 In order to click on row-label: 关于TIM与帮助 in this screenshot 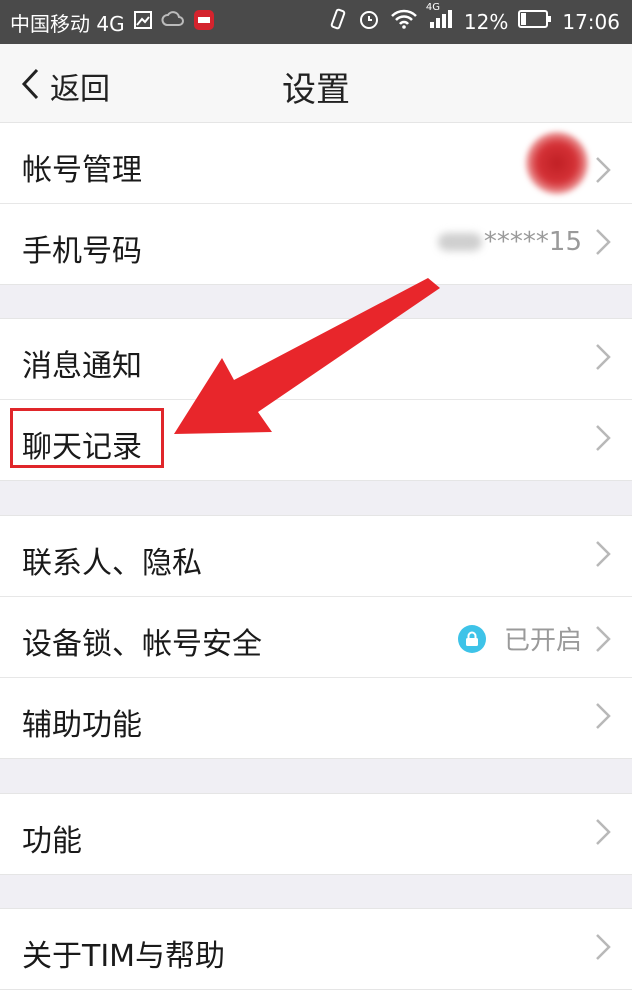, I will do `click(124, 956)`.